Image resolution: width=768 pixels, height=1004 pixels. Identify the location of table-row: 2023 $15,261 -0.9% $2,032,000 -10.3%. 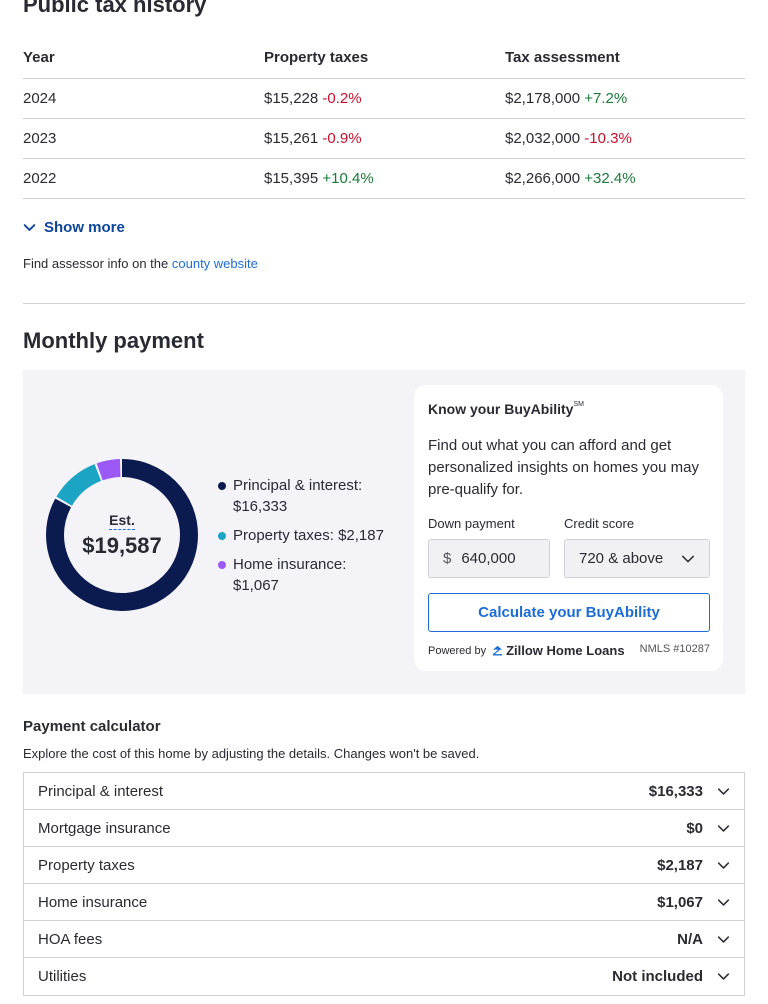
(384, 138).